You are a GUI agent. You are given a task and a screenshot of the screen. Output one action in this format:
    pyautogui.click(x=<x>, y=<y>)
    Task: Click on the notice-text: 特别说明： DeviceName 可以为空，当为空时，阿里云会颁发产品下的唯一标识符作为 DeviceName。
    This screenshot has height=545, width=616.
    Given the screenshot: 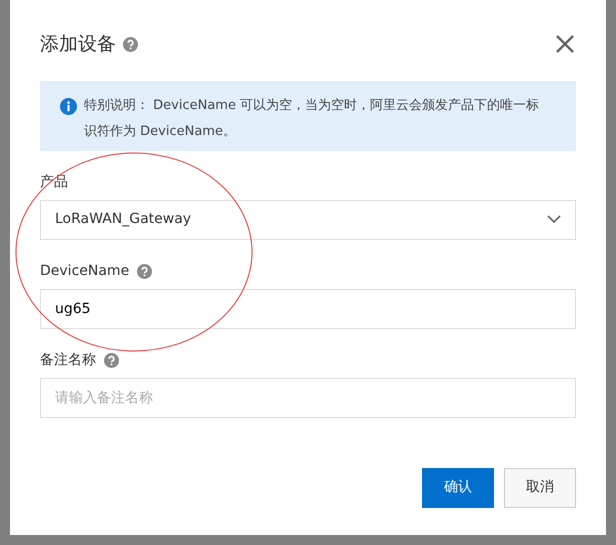 What is the action you would take?
    pyautogui.click(x=312, y=117)
    